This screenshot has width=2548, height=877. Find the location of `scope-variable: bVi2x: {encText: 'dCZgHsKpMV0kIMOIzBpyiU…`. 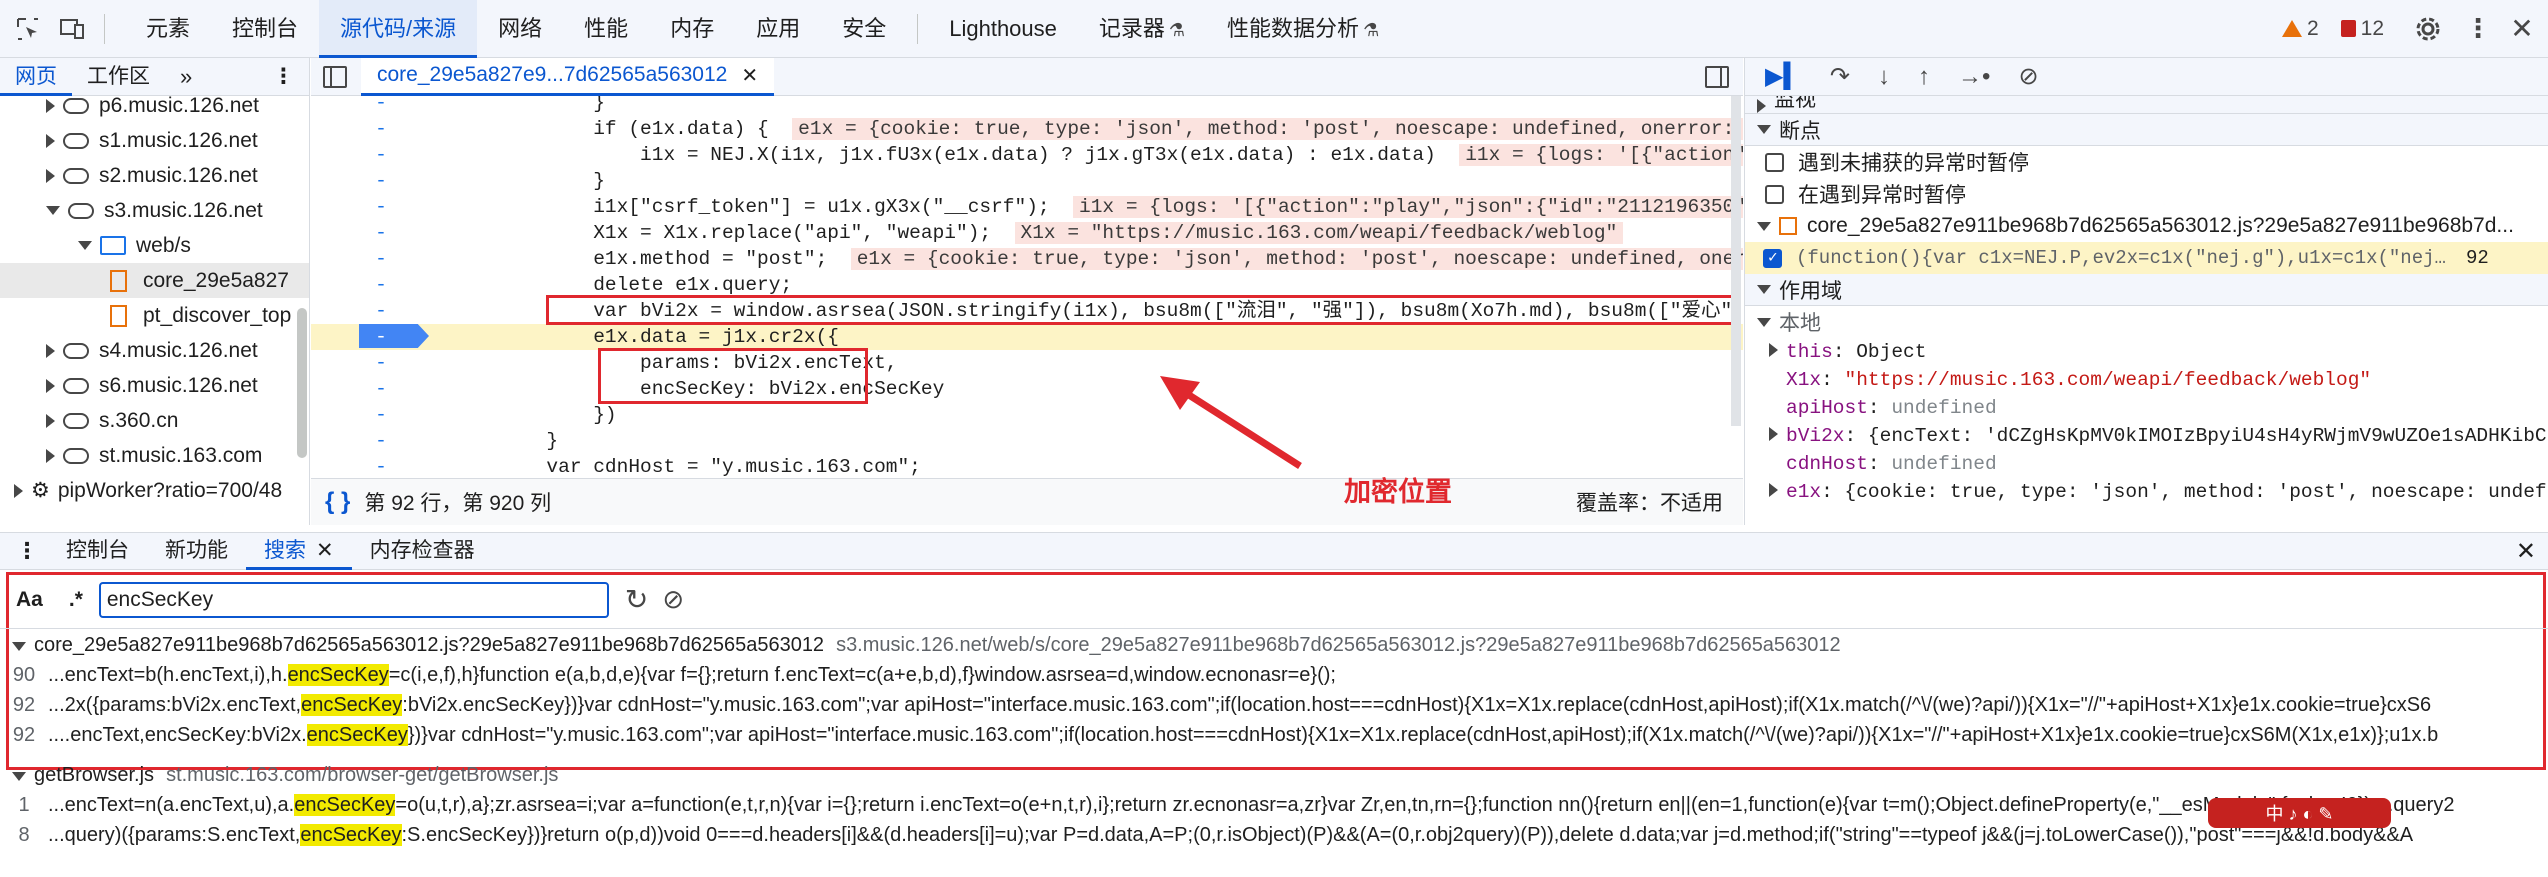

scope-variable: bVi2x: {encText: 'dCZgHsKpMV0kIMOIzBpyiU… is located at coordinates (2158, 436).